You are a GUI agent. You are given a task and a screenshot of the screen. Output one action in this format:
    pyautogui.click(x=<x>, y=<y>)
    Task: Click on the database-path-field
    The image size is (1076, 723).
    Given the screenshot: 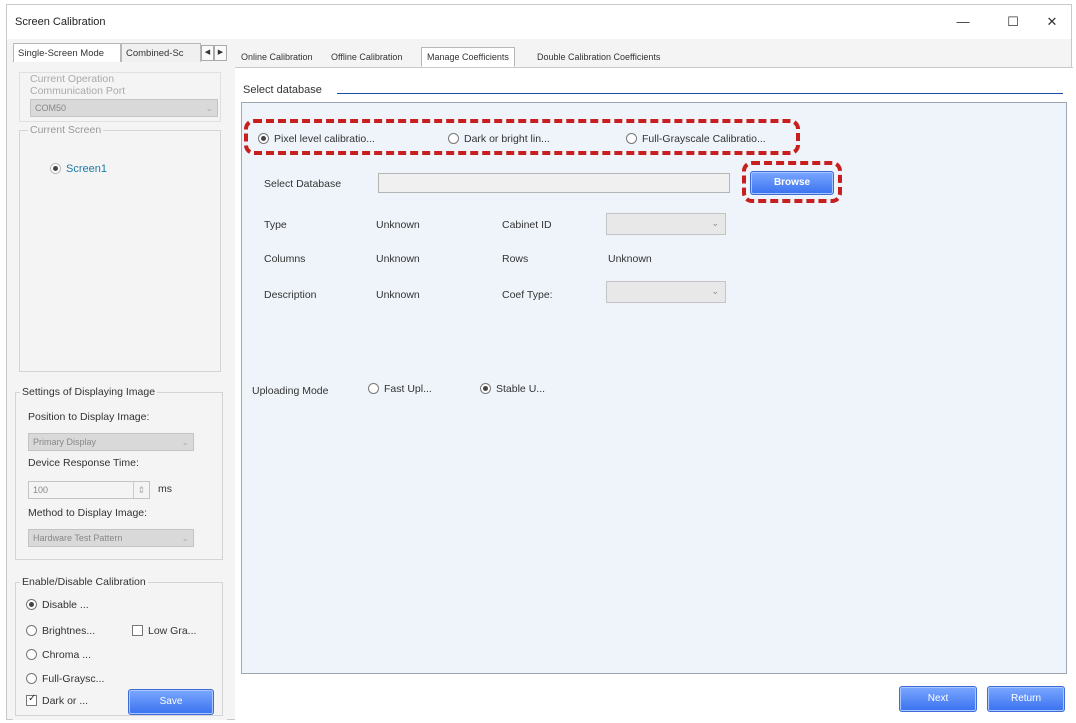 What is the action you would take?
    pyautogui.click(x=554, y=183)
    